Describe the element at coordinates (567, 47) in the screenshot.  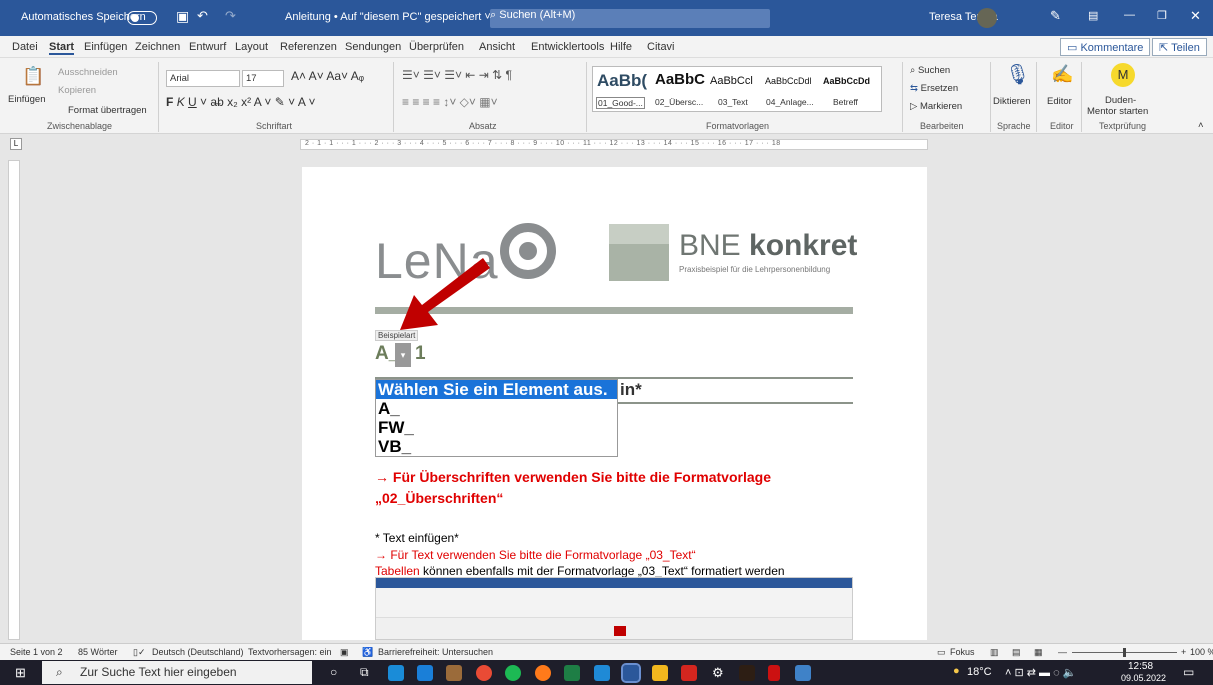
I see `tab-entwicklertools: Entwicklertools` at that location.